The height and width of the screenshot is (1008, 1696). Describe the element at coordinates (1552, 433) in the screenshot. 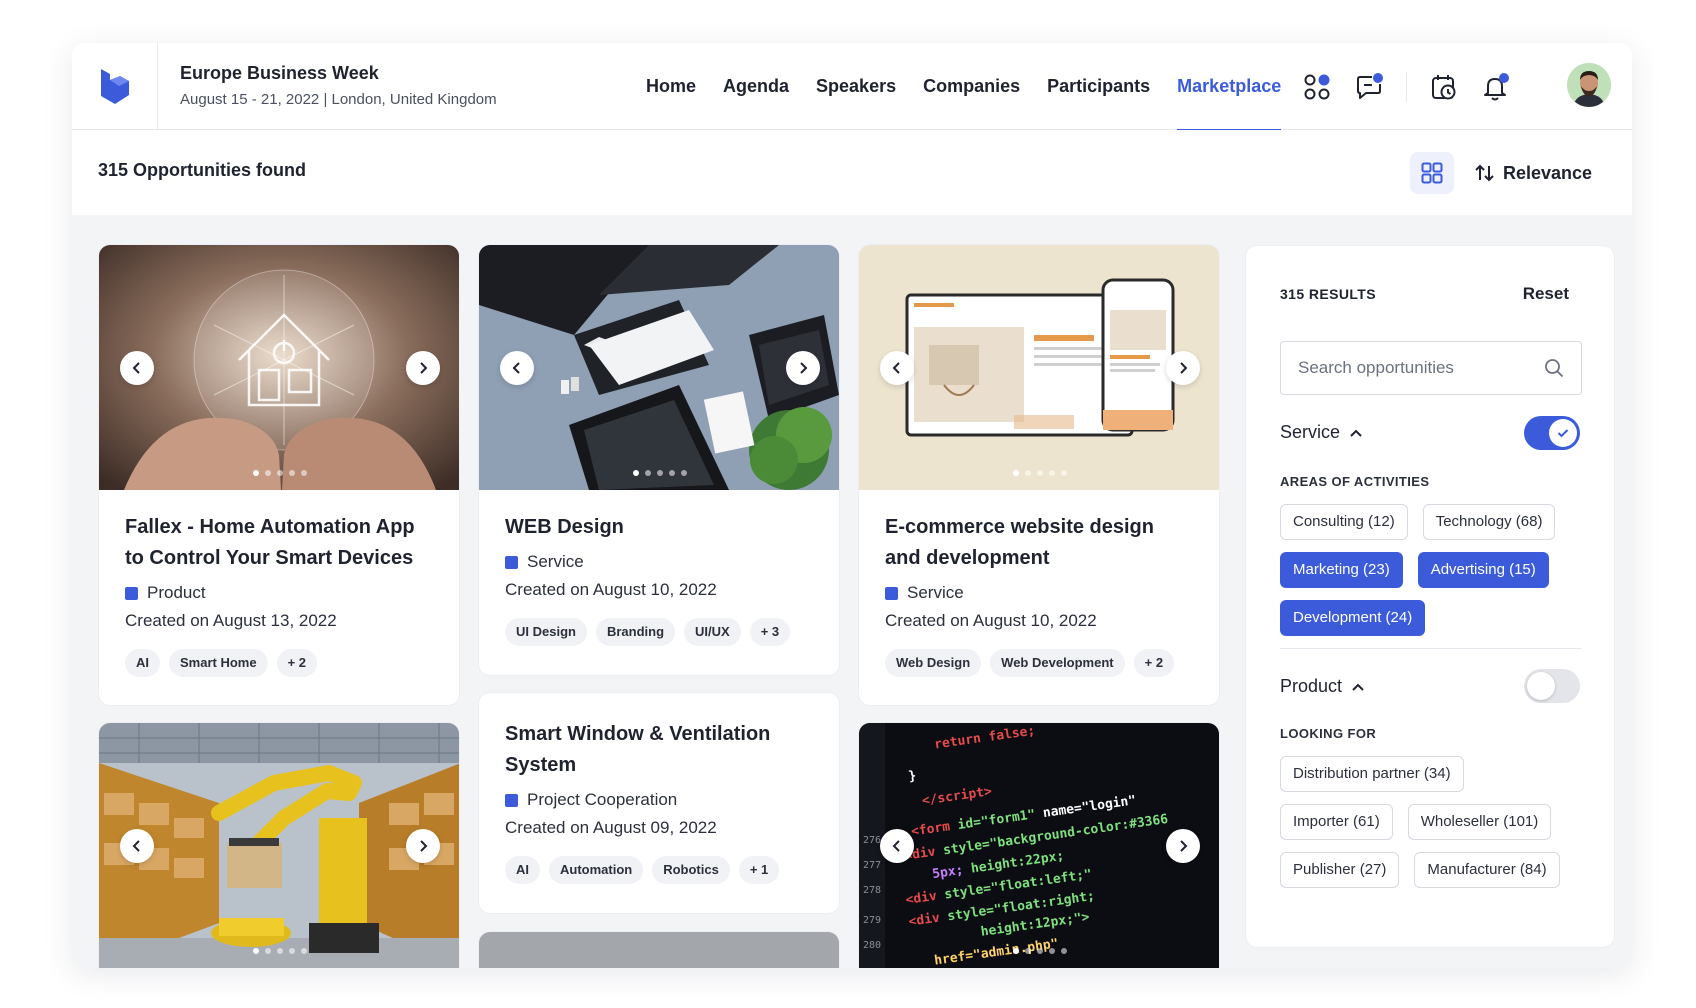

I see `service-switch` at that location.